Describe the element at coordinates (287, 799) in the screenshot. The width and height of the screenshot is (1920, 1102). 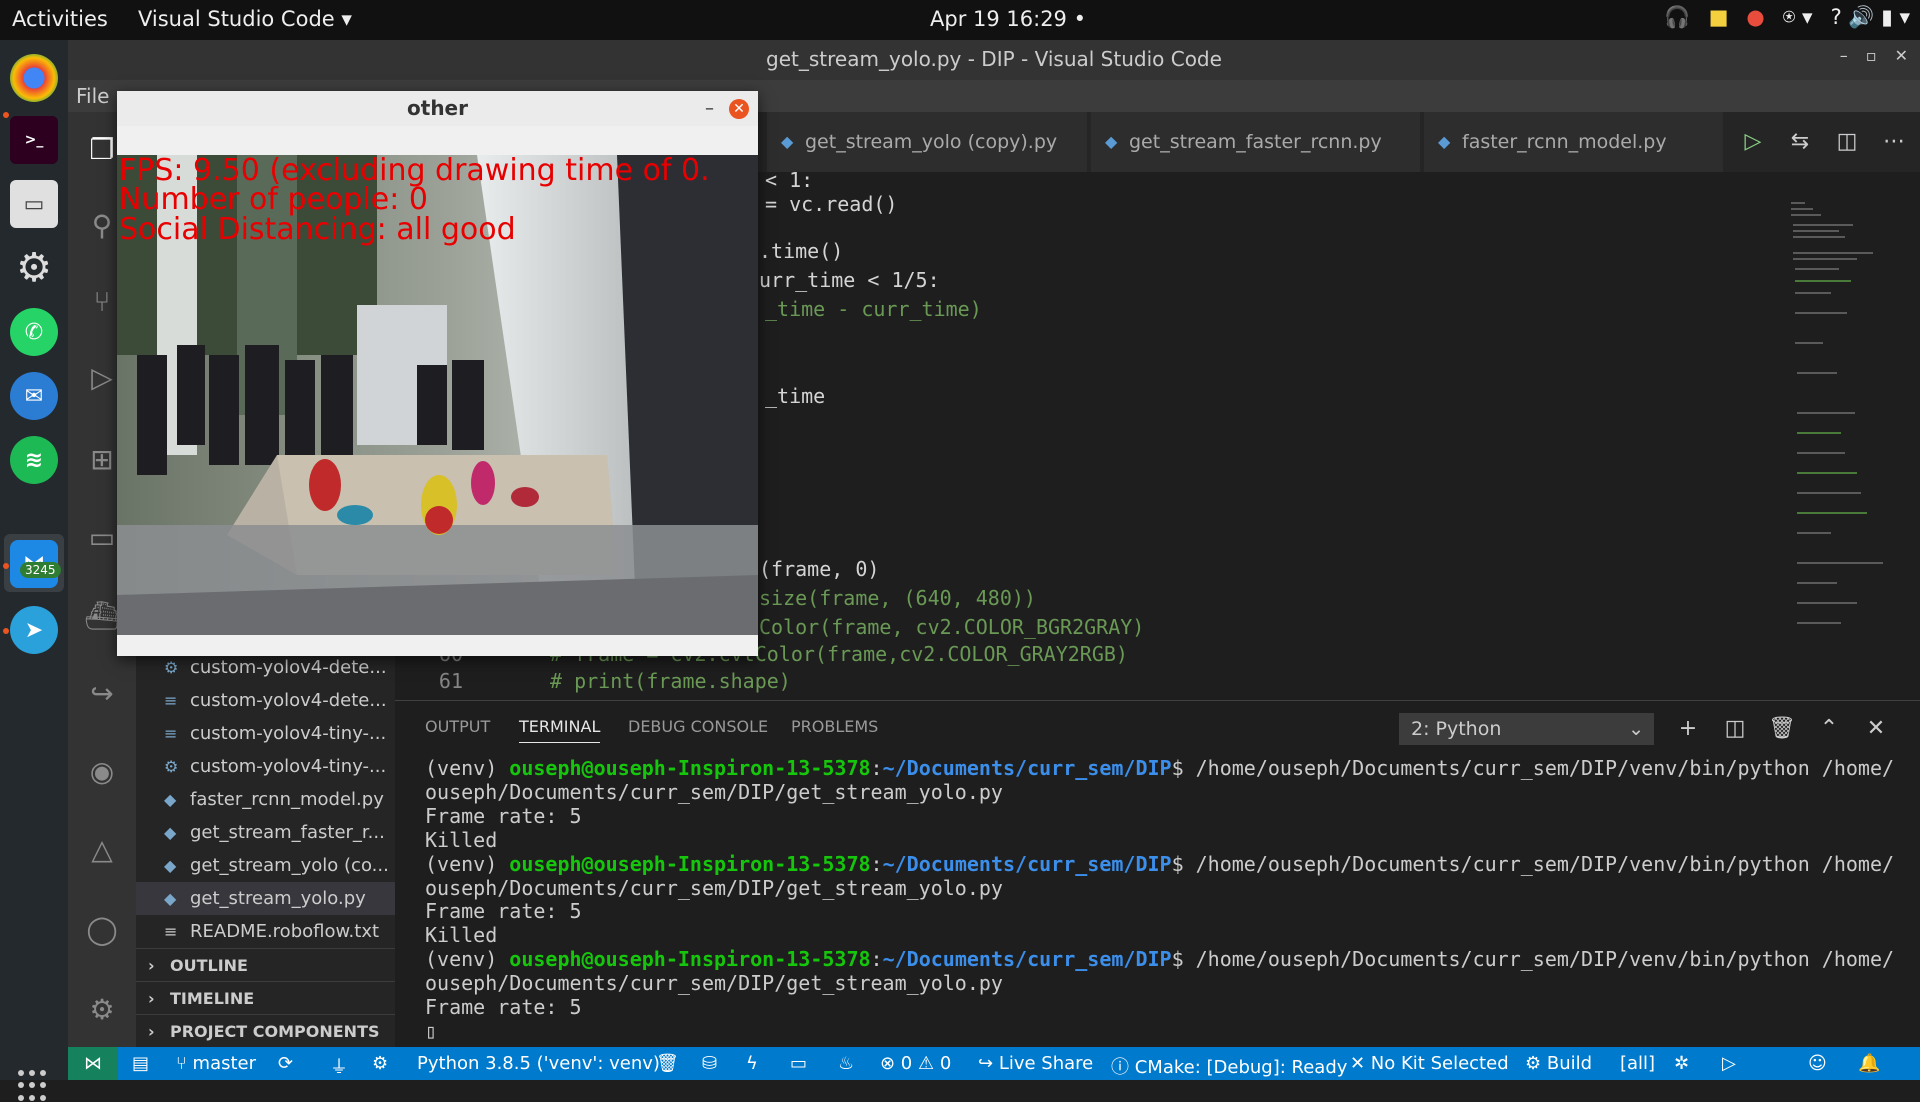
I see `file-name: faster_rcnn_model.py` at that location.